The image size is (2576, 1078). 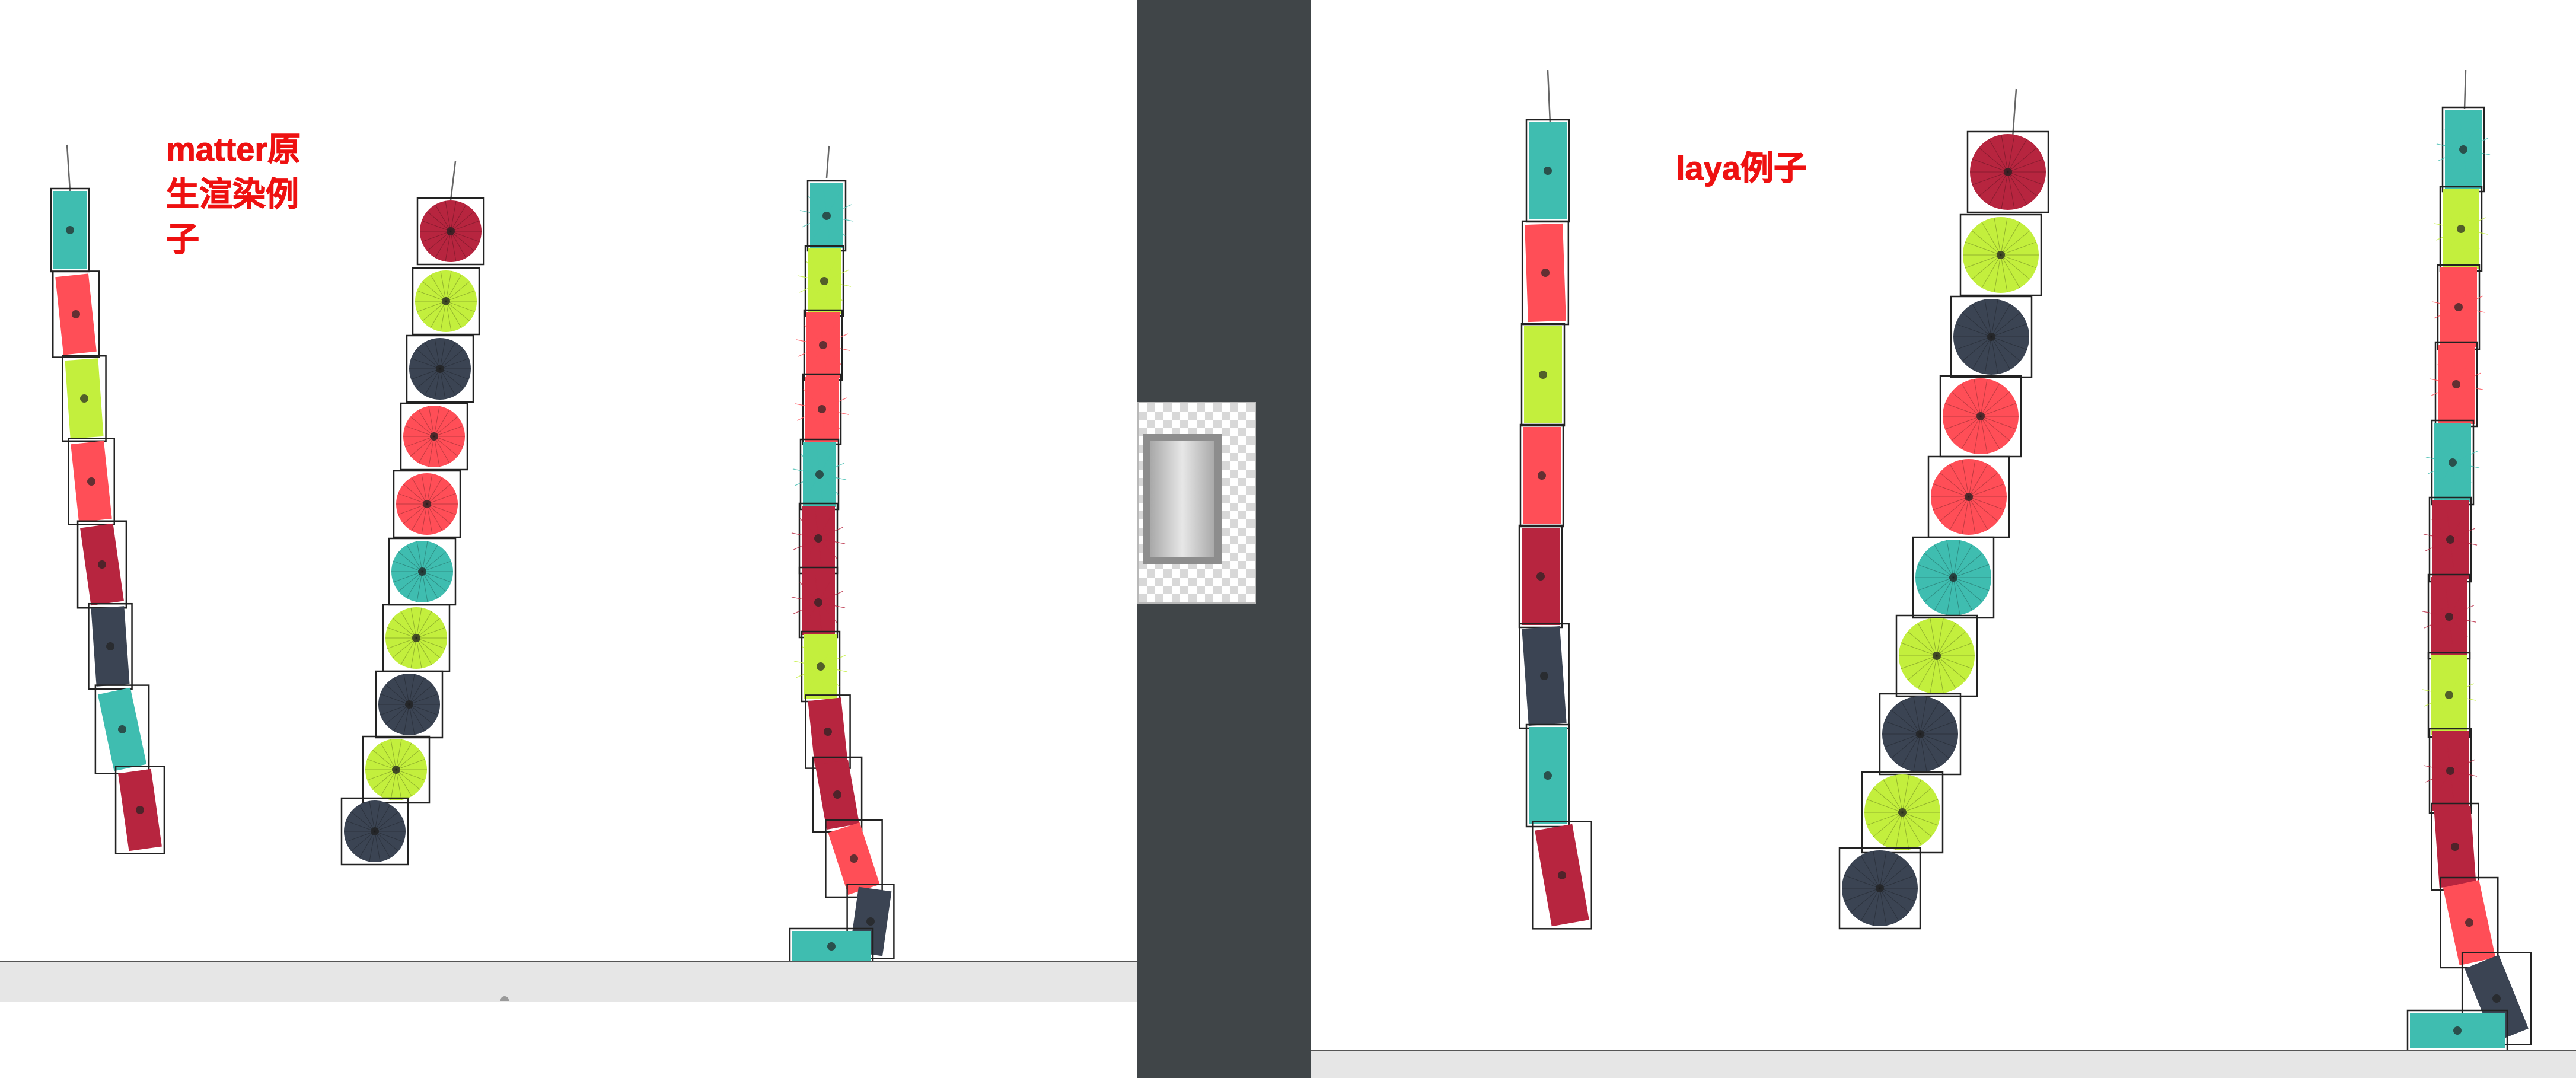 I want to click on laya-caption: laya例子, so click(x=1741, y=168).